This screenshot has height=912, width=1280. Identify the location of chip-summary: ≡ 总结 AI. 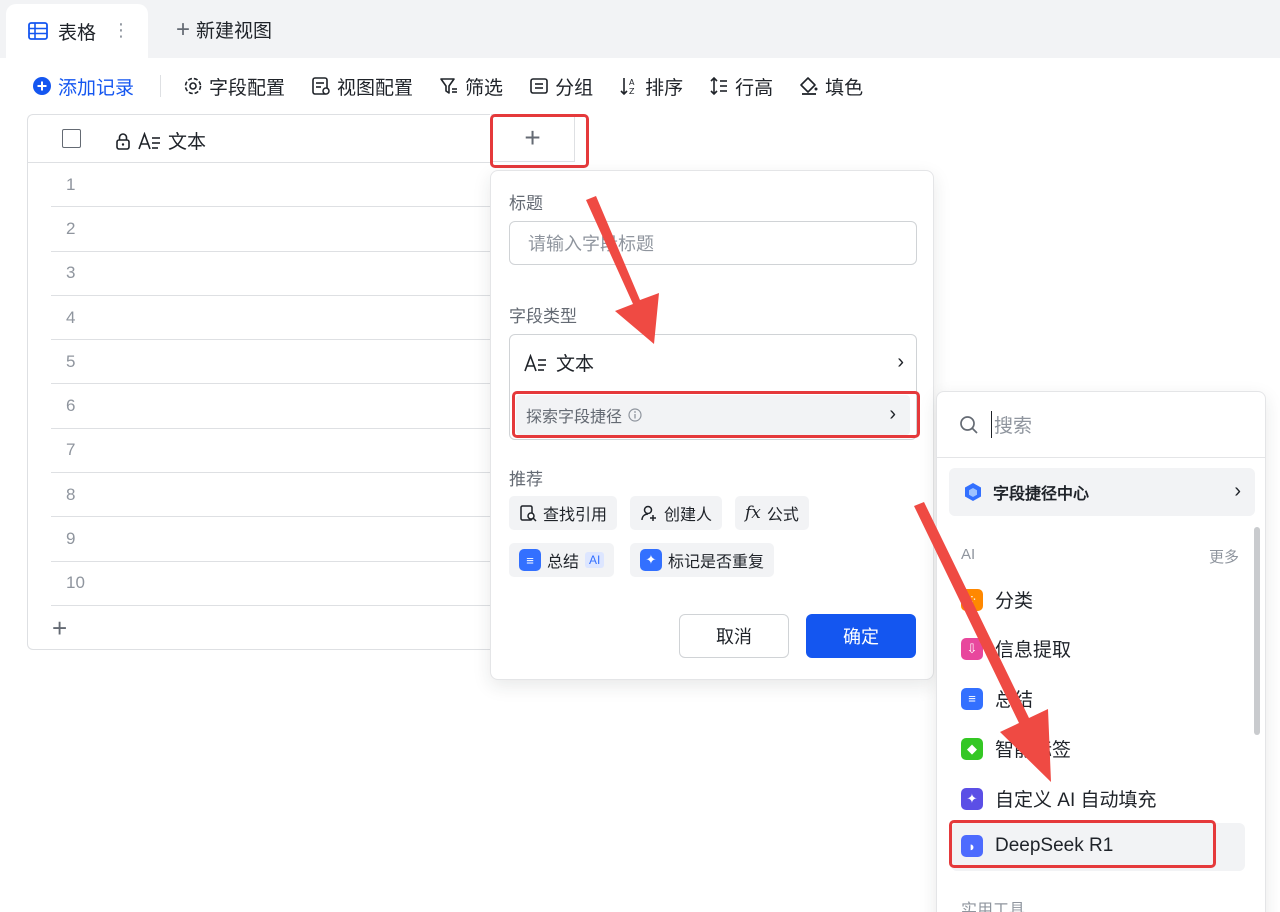
(562, 560).